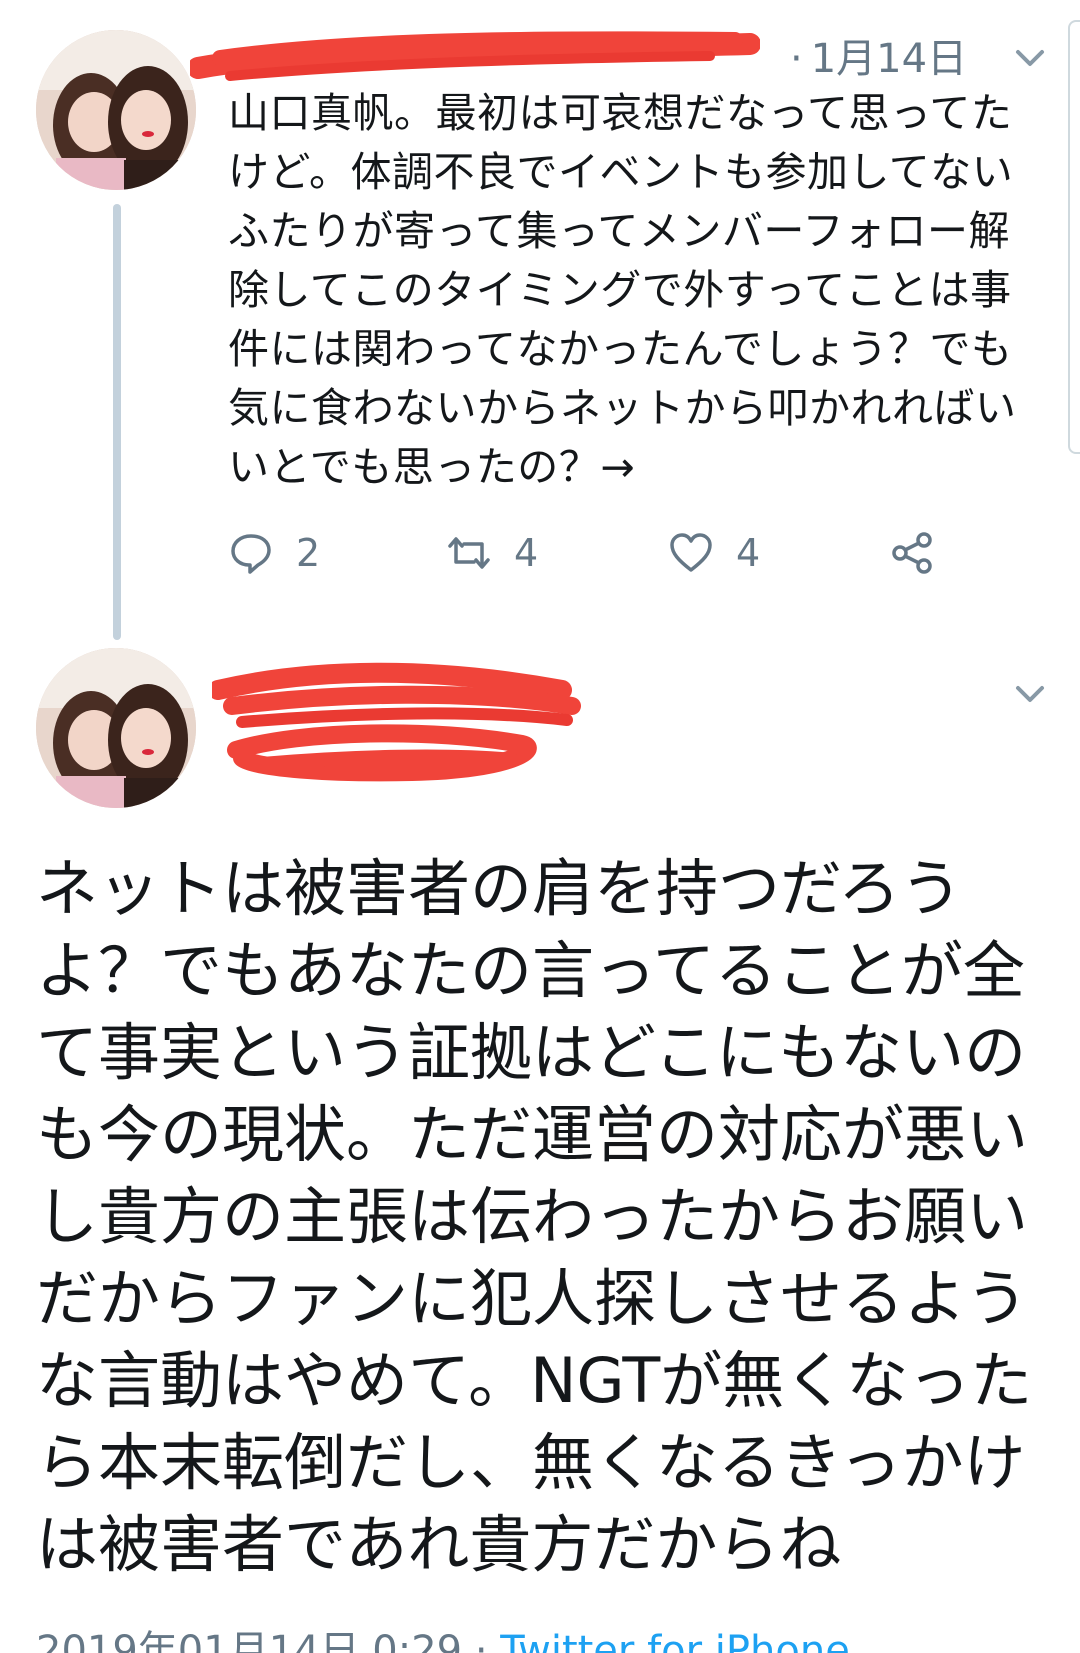 The image size is (1080, 1653). What do you see at coordinates (475, 56) in the screenshot?
I see `redacted-username` at bounding box center [475, 56].